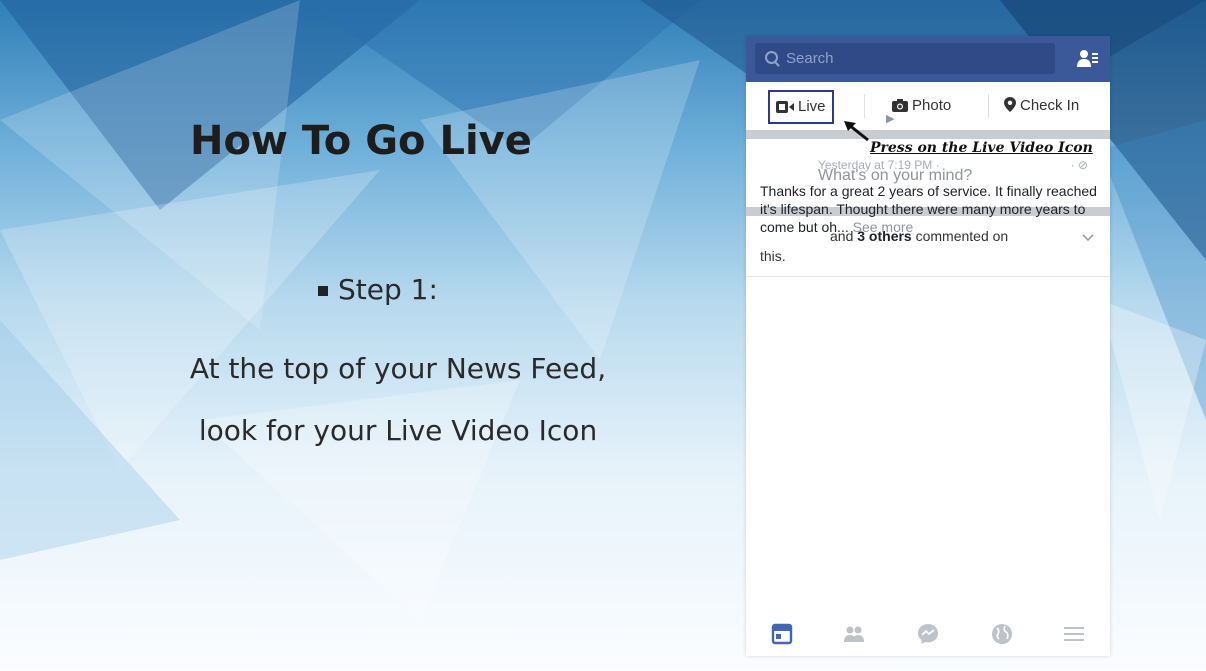  What do you see at coordinates (1010, 104) in the screenshot?
I see `location-pin-icon` at bounding box center [1010, 104].